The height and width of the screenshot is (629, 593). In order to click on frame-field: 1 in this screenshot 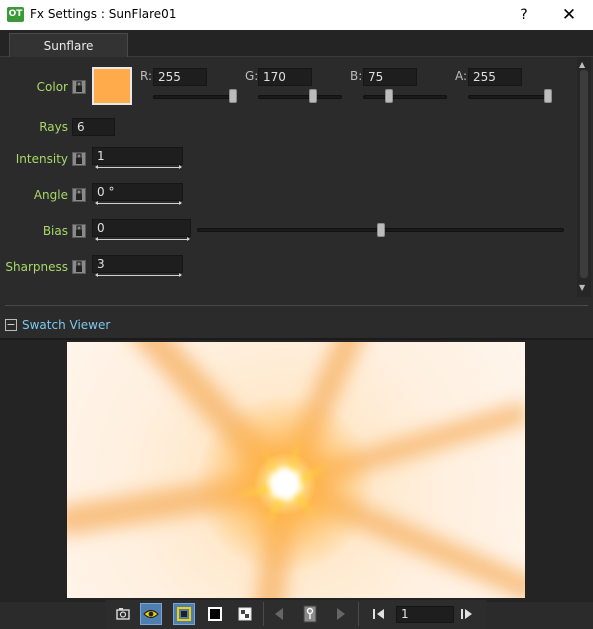, I will do `click(425, 614)`.